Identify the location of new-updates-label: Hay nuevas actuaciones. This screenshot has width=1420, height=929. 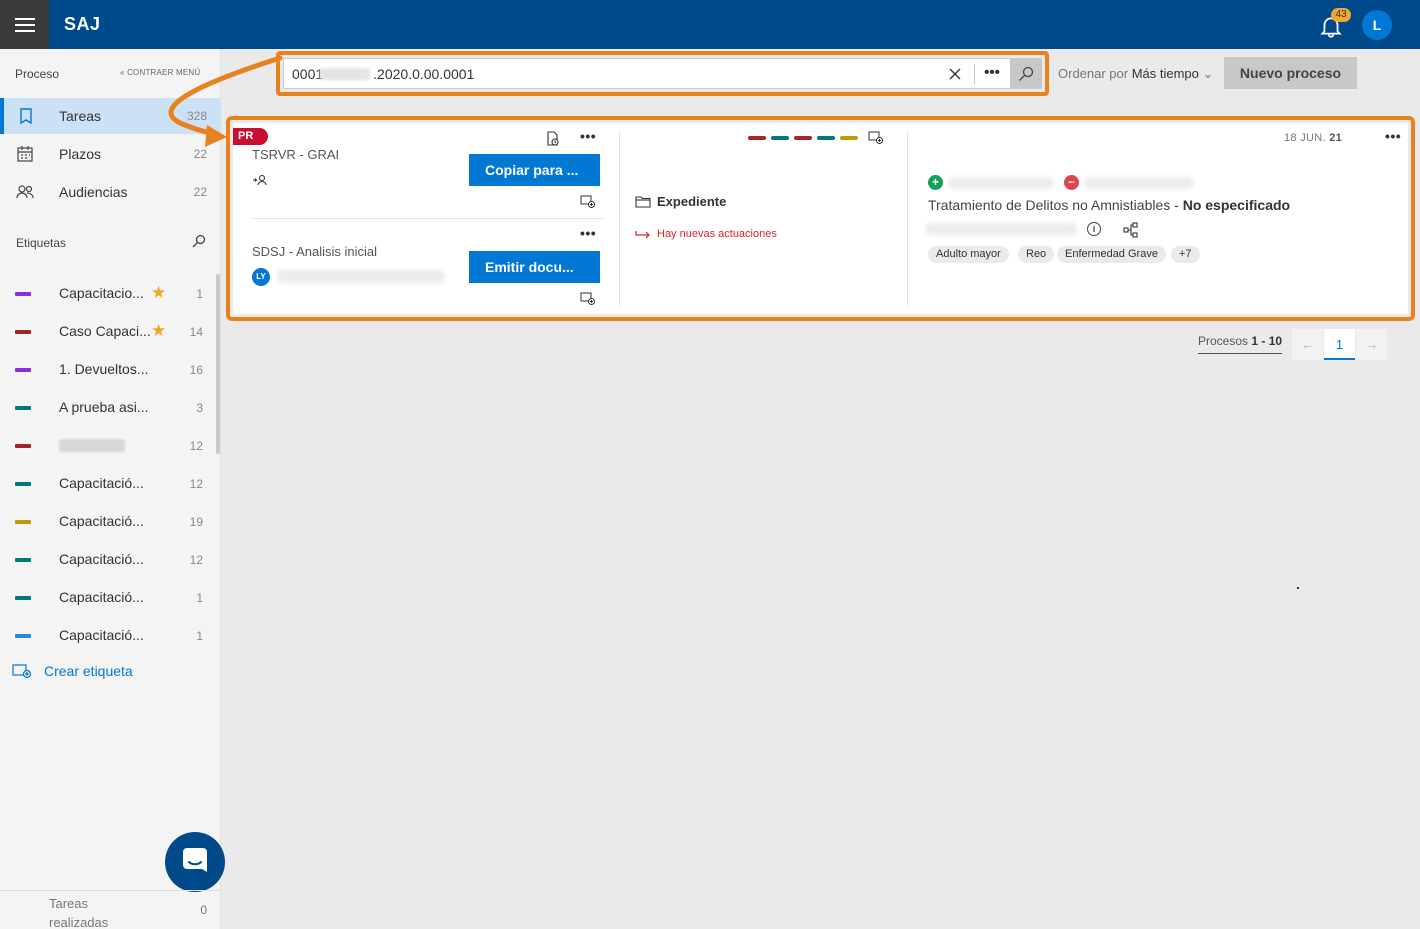
(717, 234).